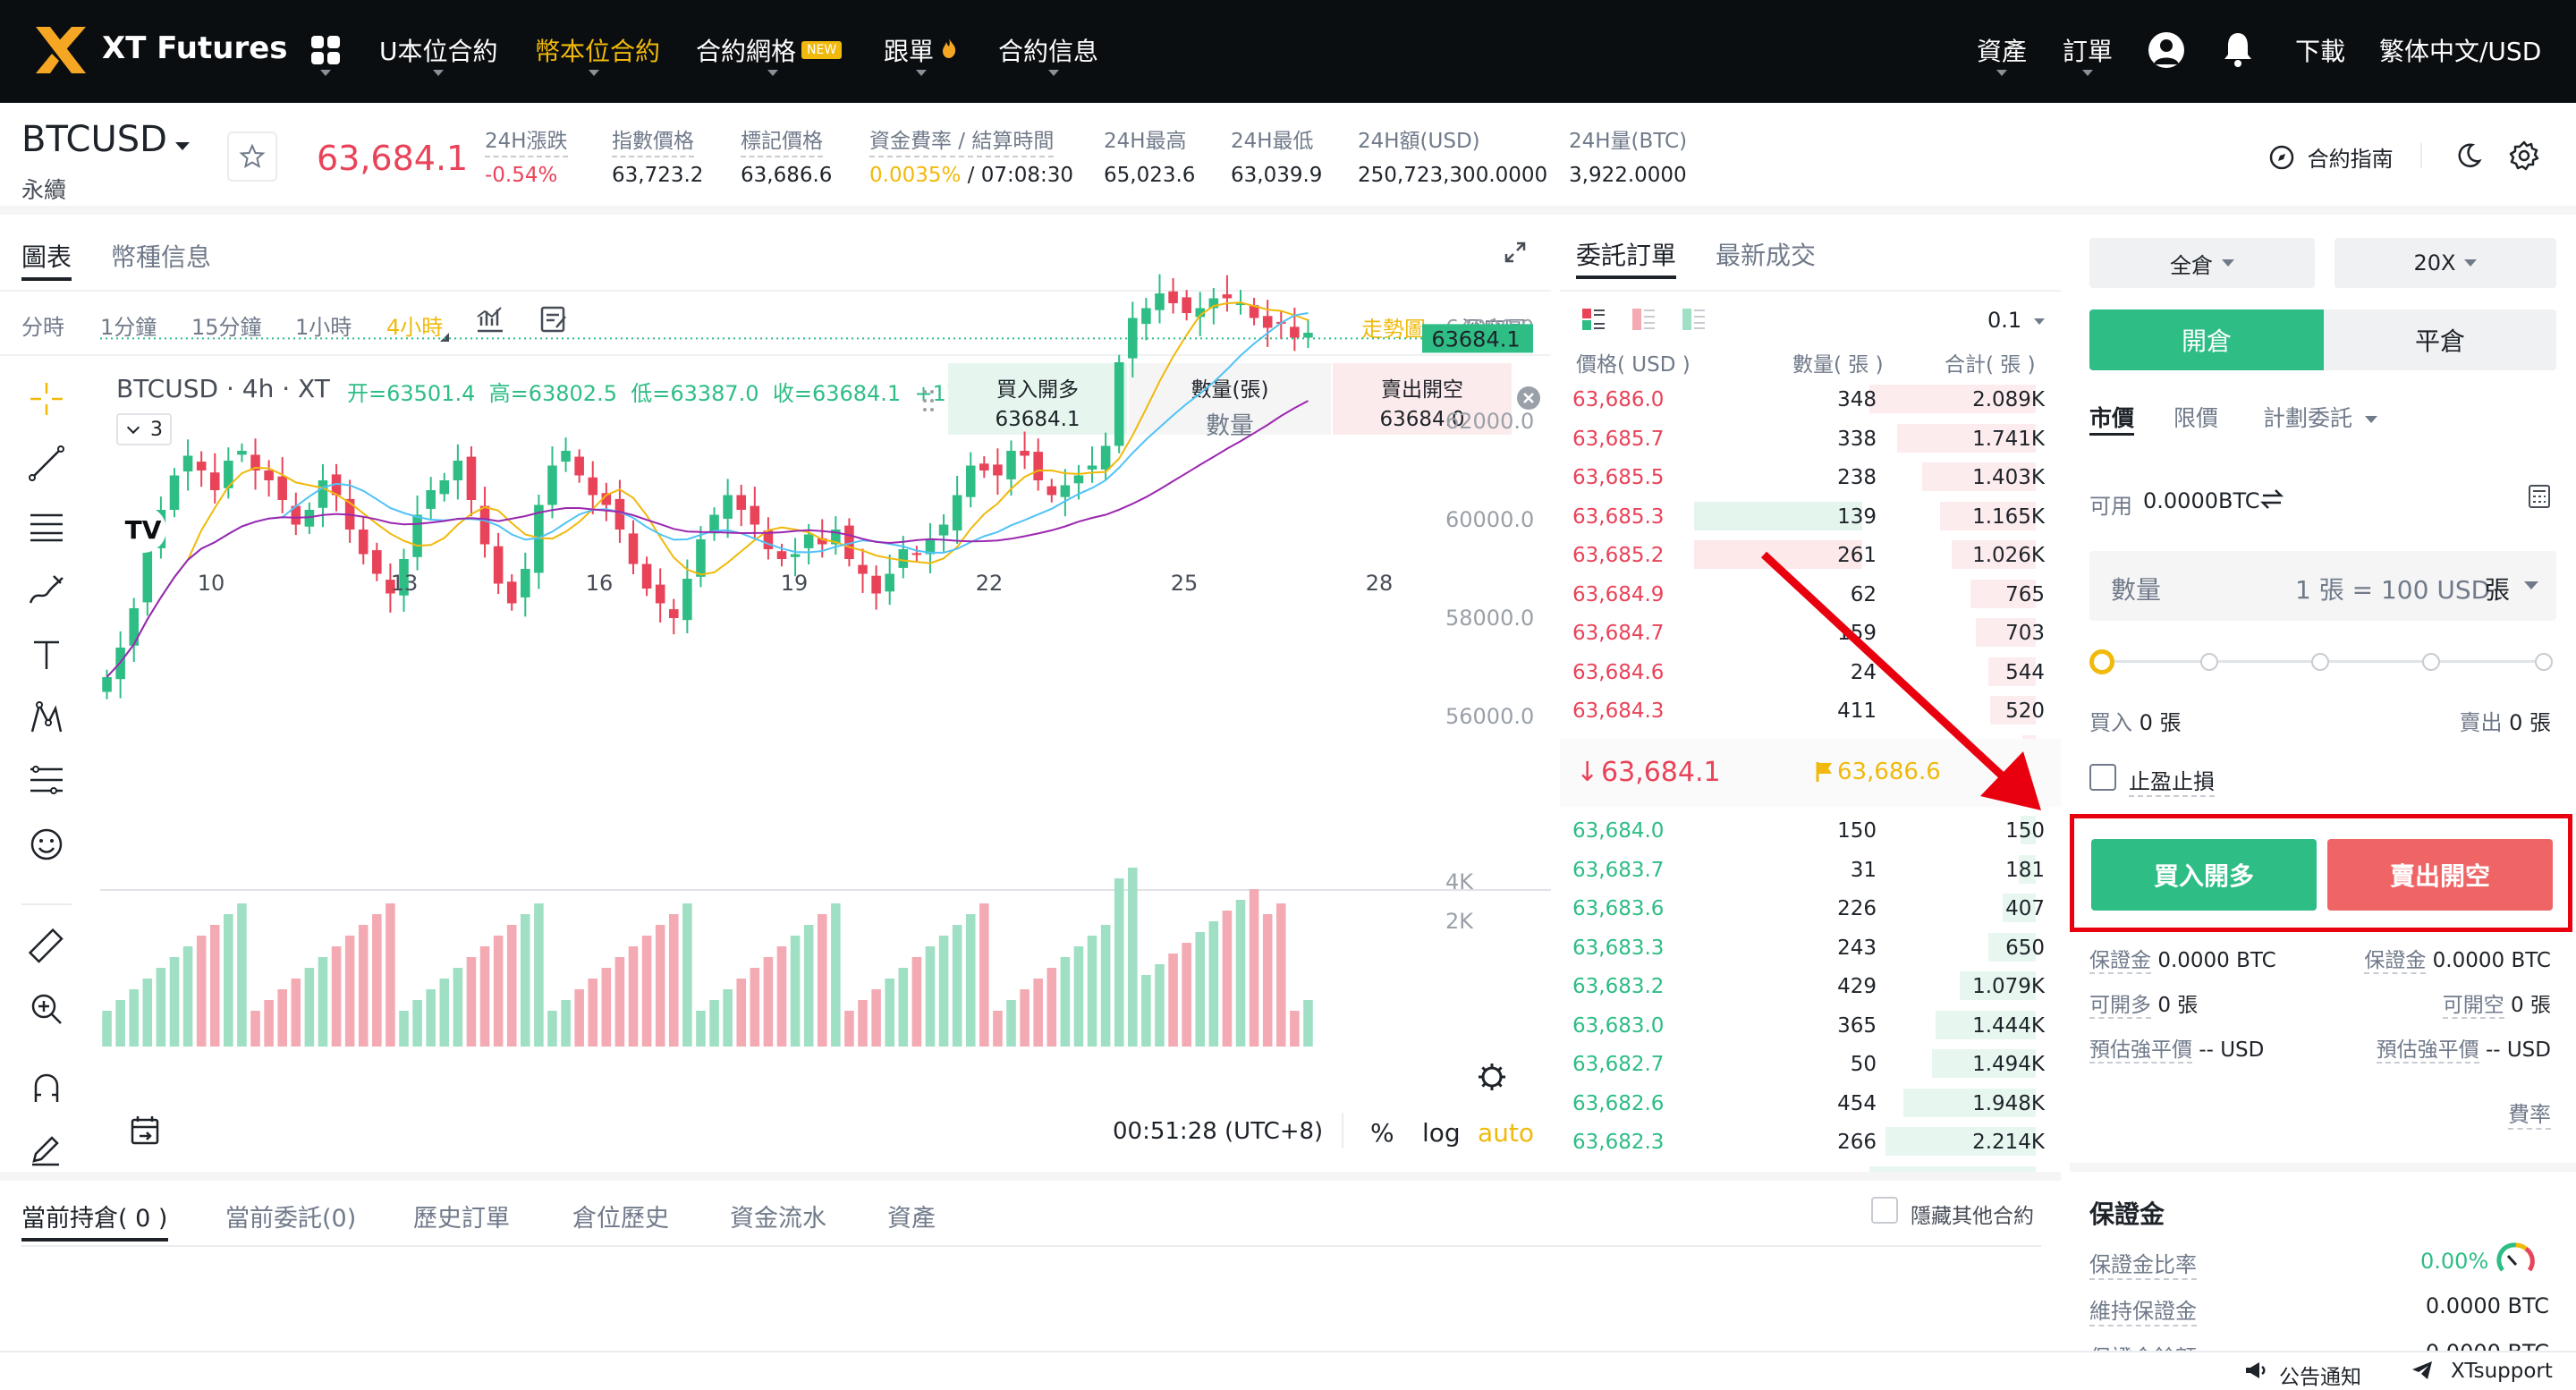  What do you see at coordinates (1802, 869) in the screenshot?
I see `bid-row: 63,683.7 31 181` at bounding box center [1802, 869].